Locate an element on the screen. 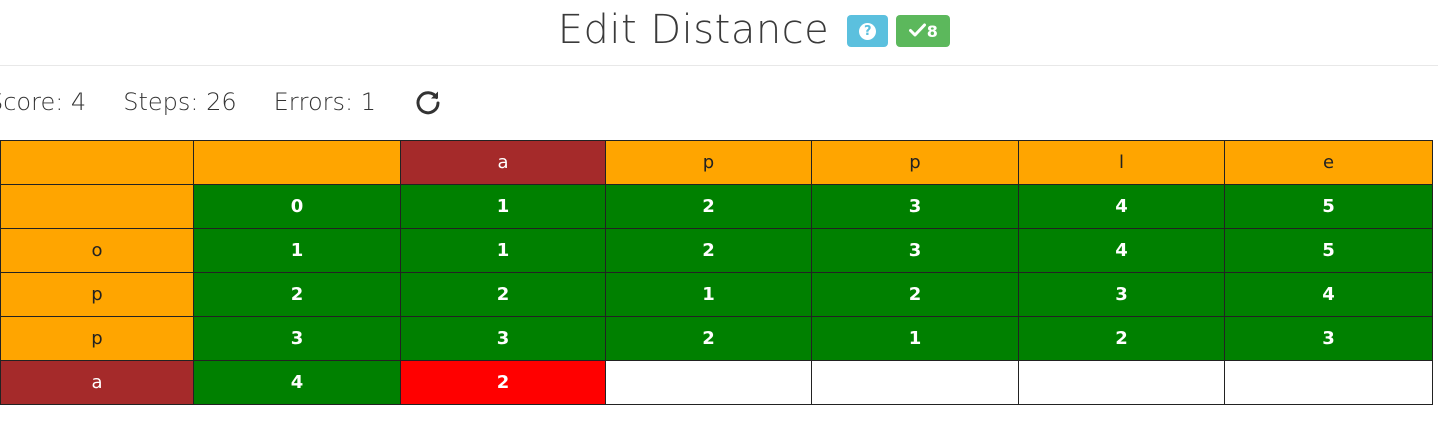  stats-bar: Score: 4 Steps: 26 Errors: 1 is located at coordinates (221, 102).